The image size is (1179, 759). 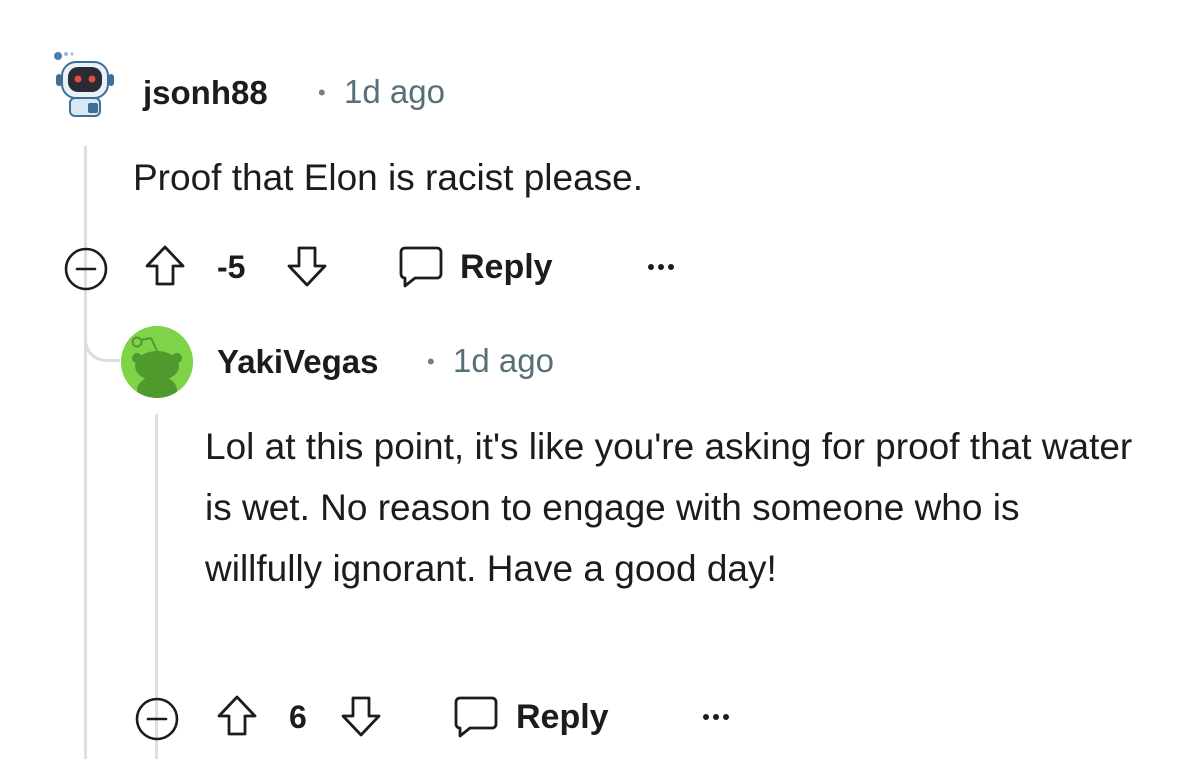 What do you see at coordinates (205, 93) in the screenshot?
I see `comment-username: jsonh88` at bounding box center [205, 93].